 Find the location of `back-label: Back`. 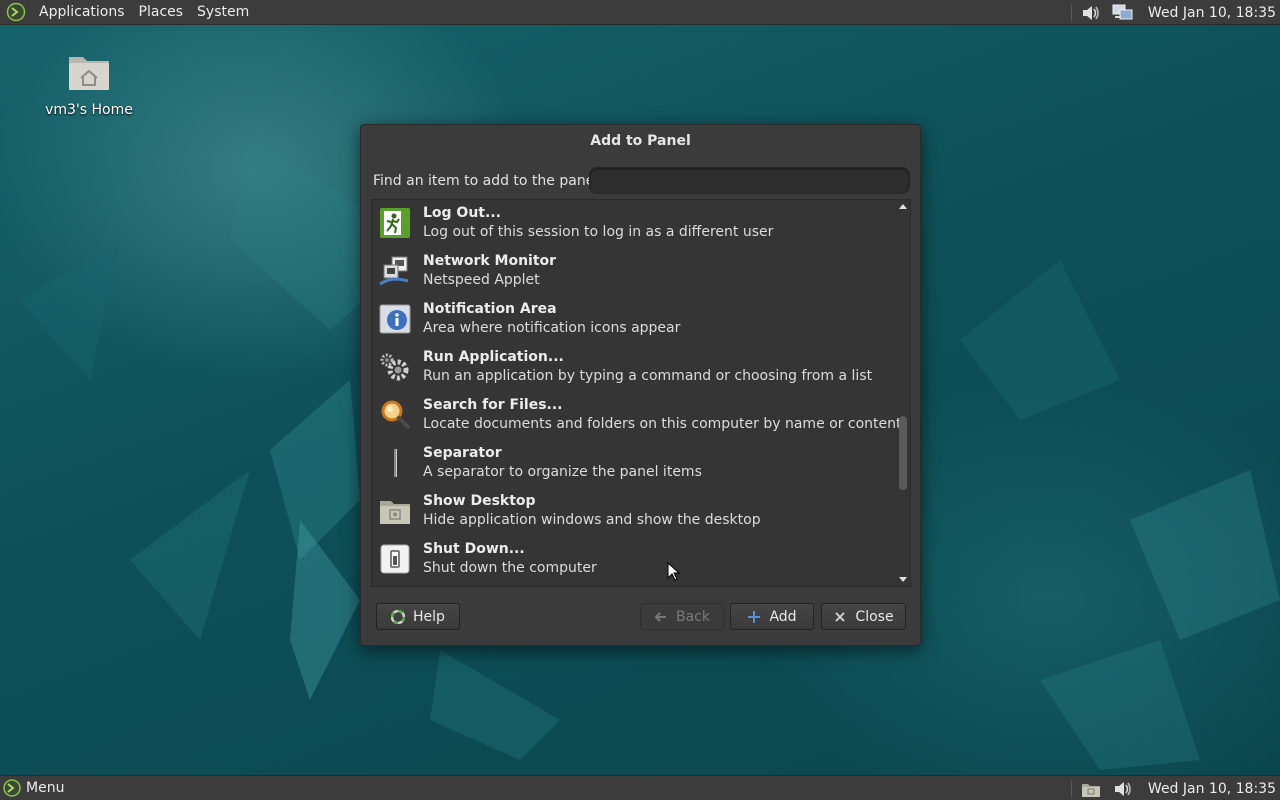

back-label: Back is located at coordinates (693, 616).